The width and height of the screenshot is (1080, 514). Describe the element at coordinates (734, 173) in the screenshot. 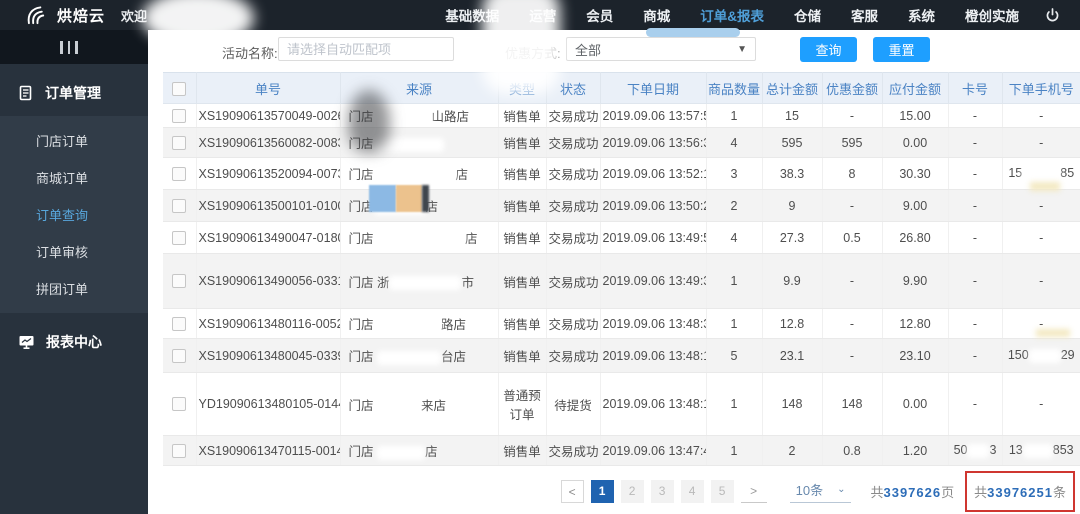

I see `cell-quantity: 3` at that location.